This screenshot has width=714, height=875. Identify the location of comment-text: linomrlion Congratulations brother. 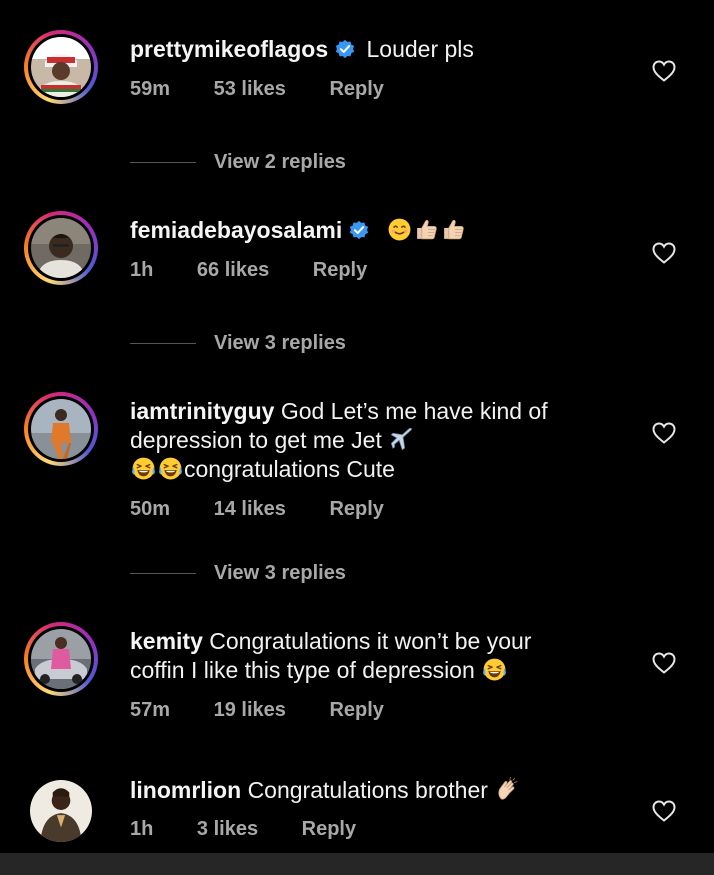
(380, 790).